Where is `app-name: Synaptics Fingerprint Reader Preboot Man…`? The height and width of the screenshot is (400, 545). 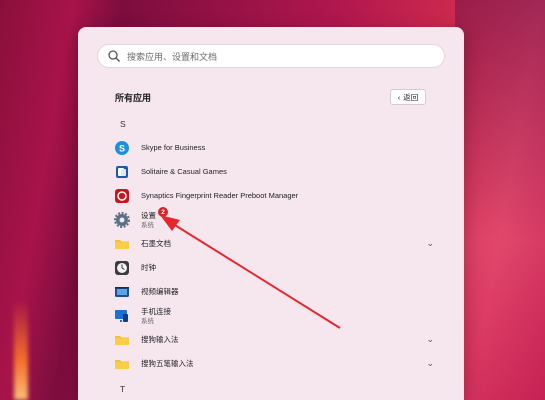
app-name: Synaptics Fingerprint Reader Preboot Man… is located at coordinates (220, 195).